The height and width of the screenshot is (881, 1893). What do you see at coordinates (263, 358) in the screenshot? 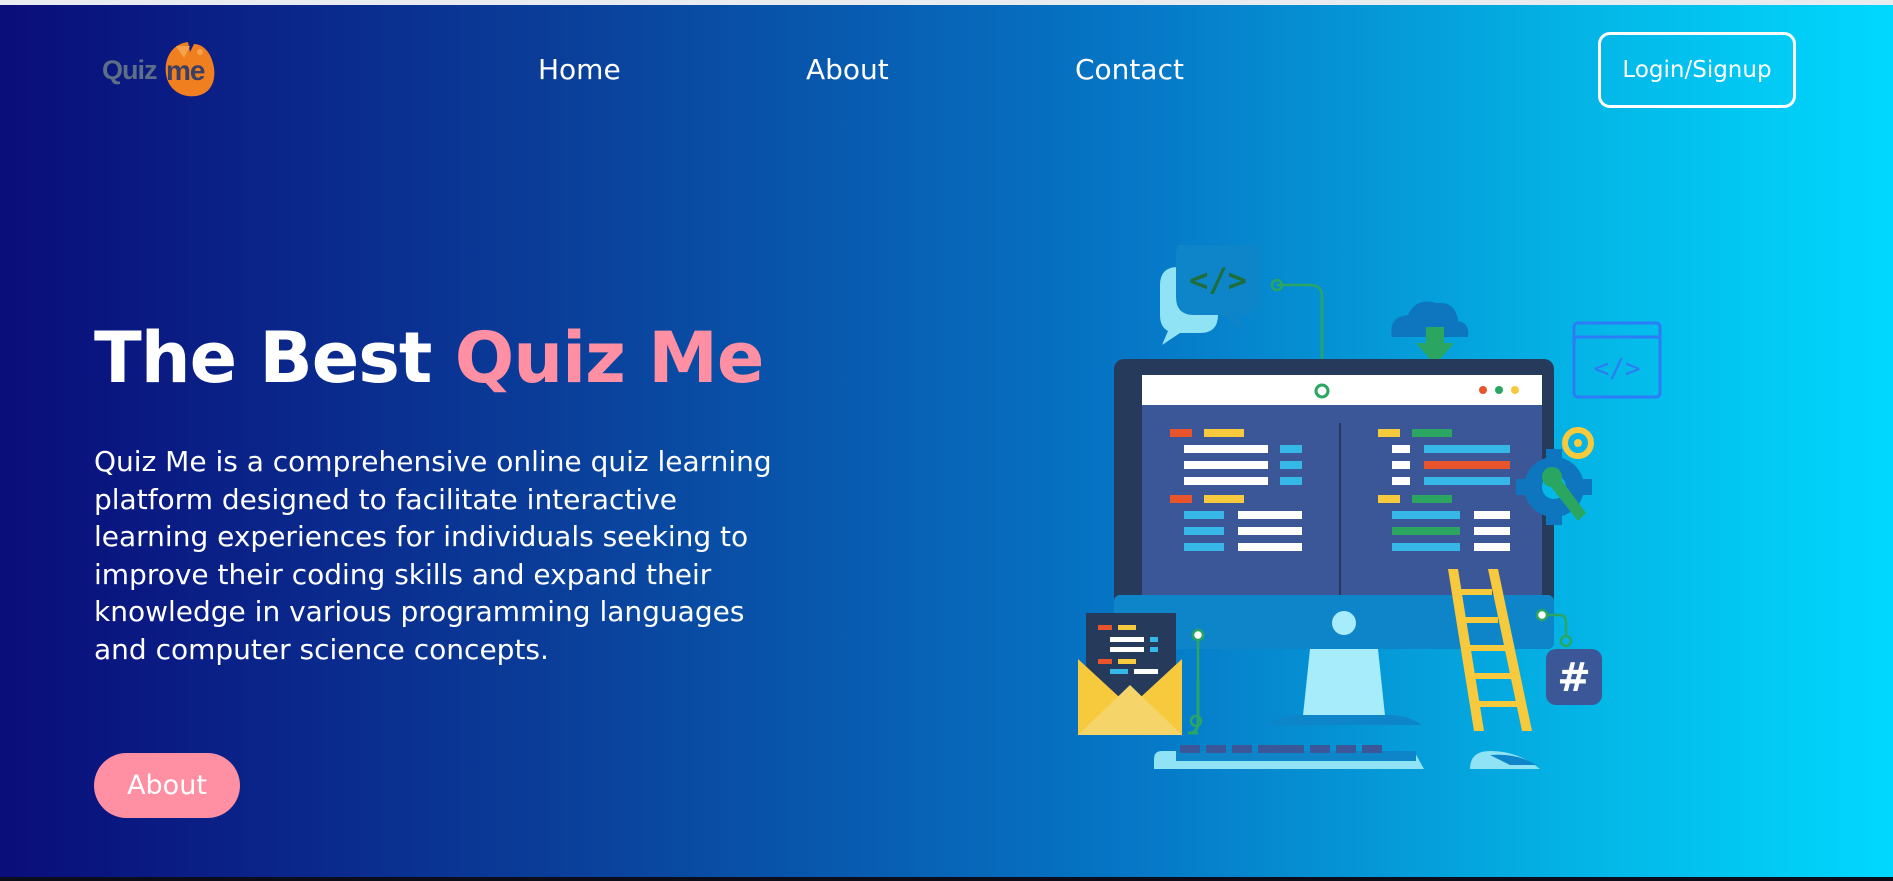
I see `hero-title-main: The Best` at bounding box center [263, 358].